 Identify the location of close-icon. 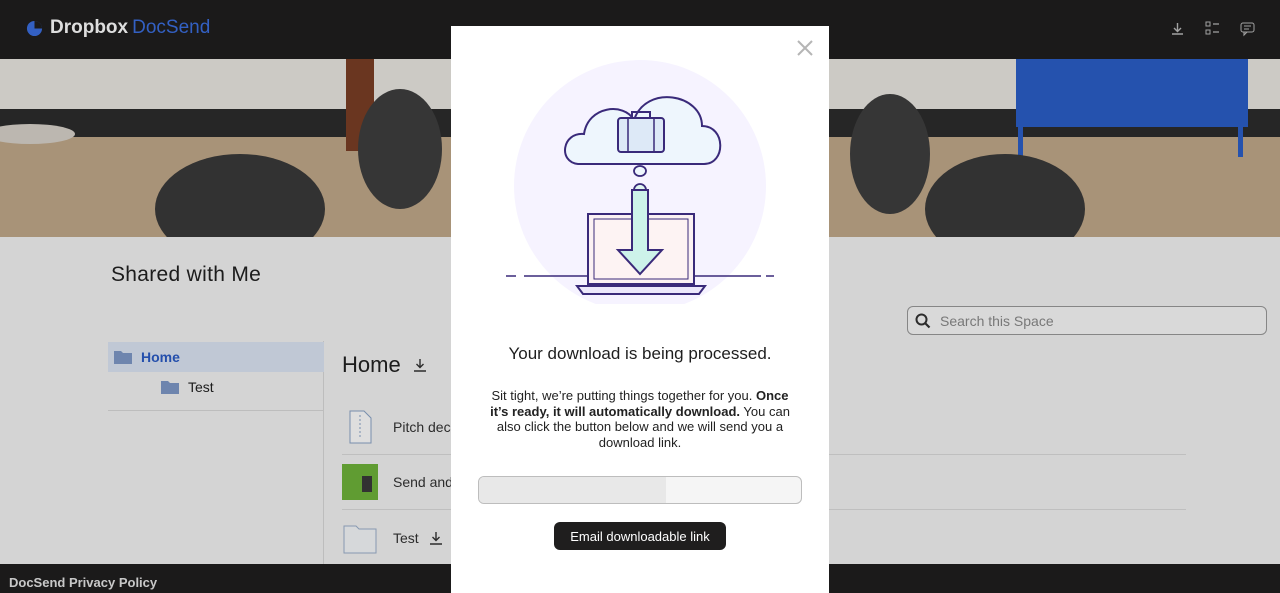
(805, 48).